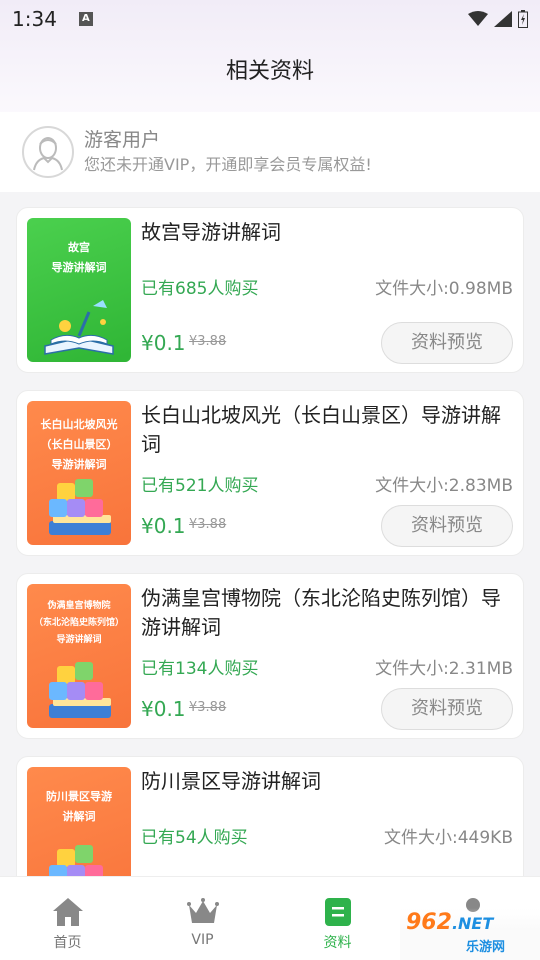 This screenshot has height=960, width=540. I want to click on thumbnail-title: 故宫 导游讲解词, so click(79, 257).